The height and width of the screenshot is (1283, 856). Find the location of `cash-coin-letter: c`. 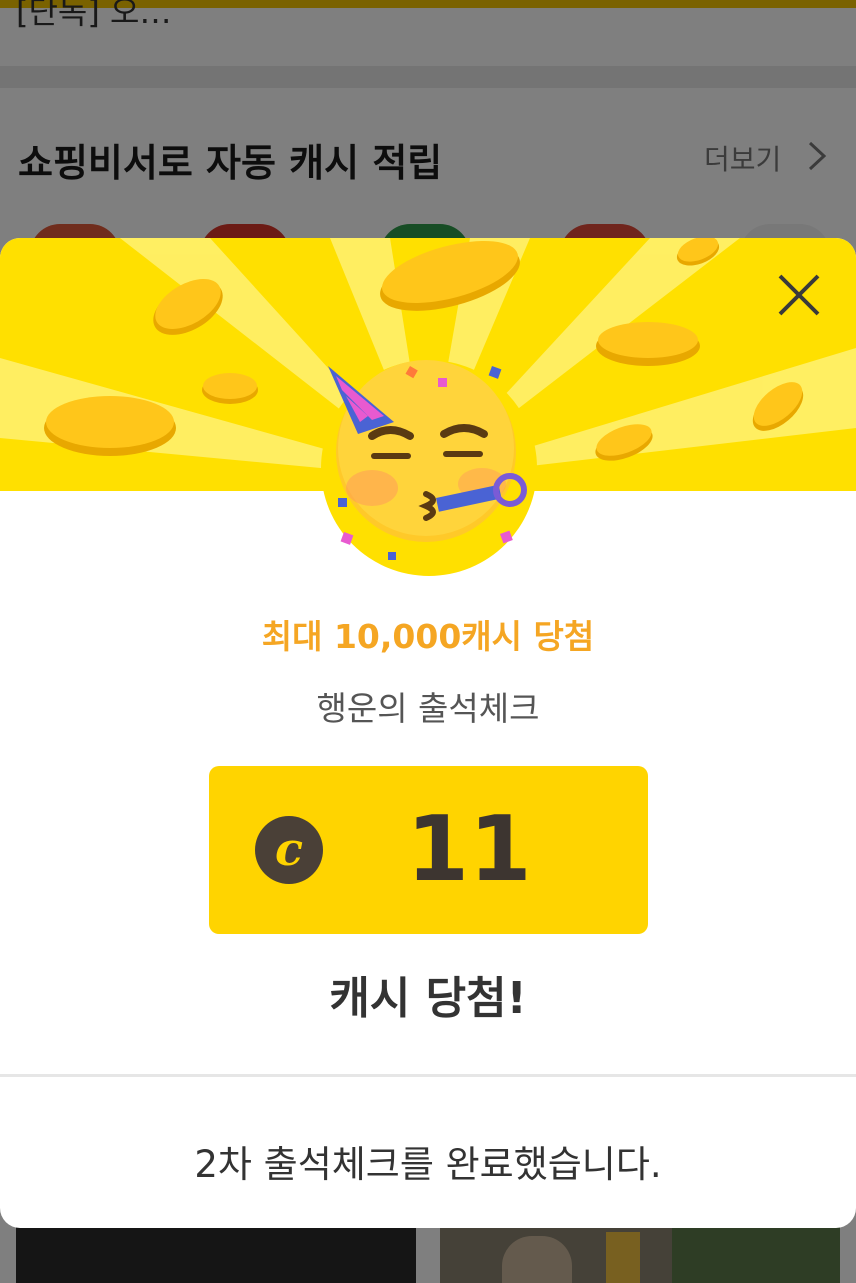

cash-coin-letter: c is located at coordinates (288, 849).